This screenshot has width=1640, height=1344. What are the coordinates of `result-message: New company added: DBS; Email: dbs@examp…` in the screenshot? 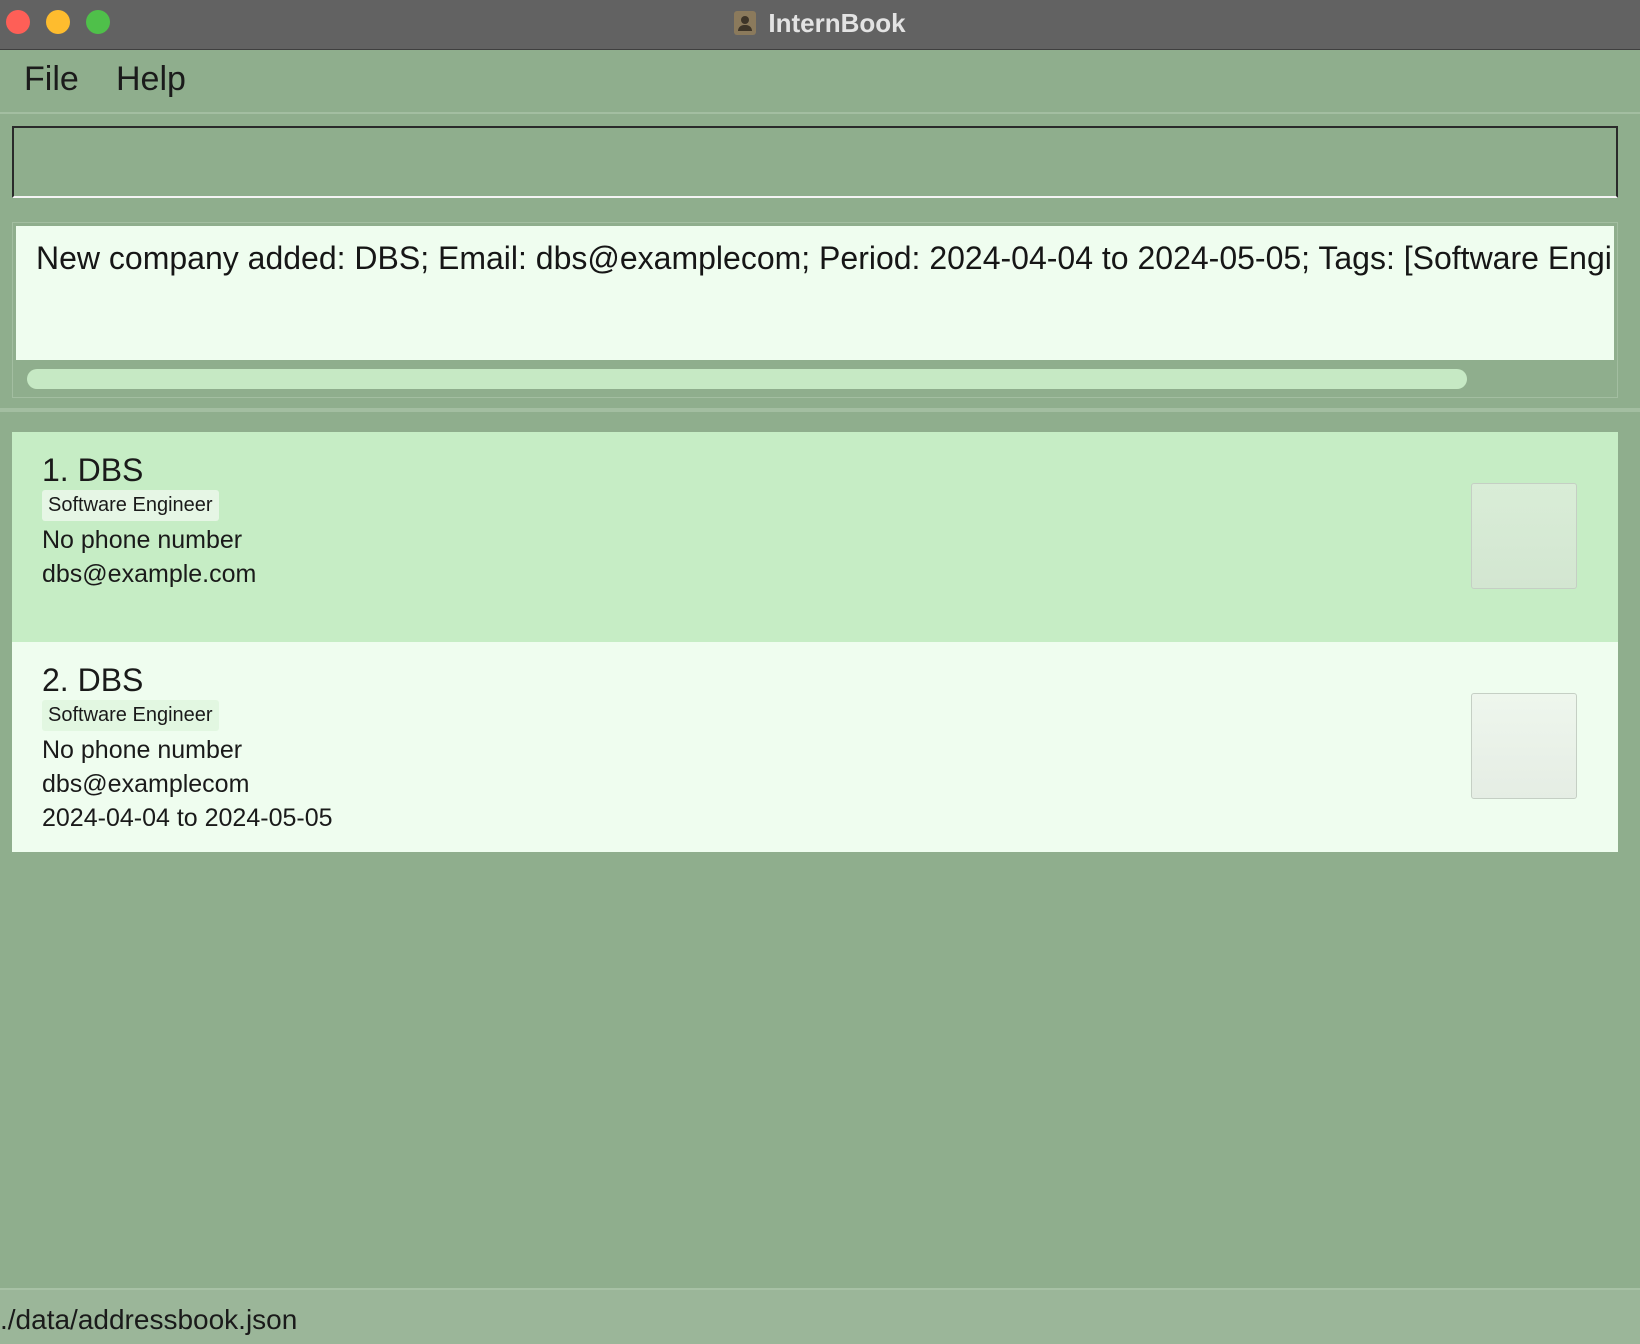 It's located at (825, 258).